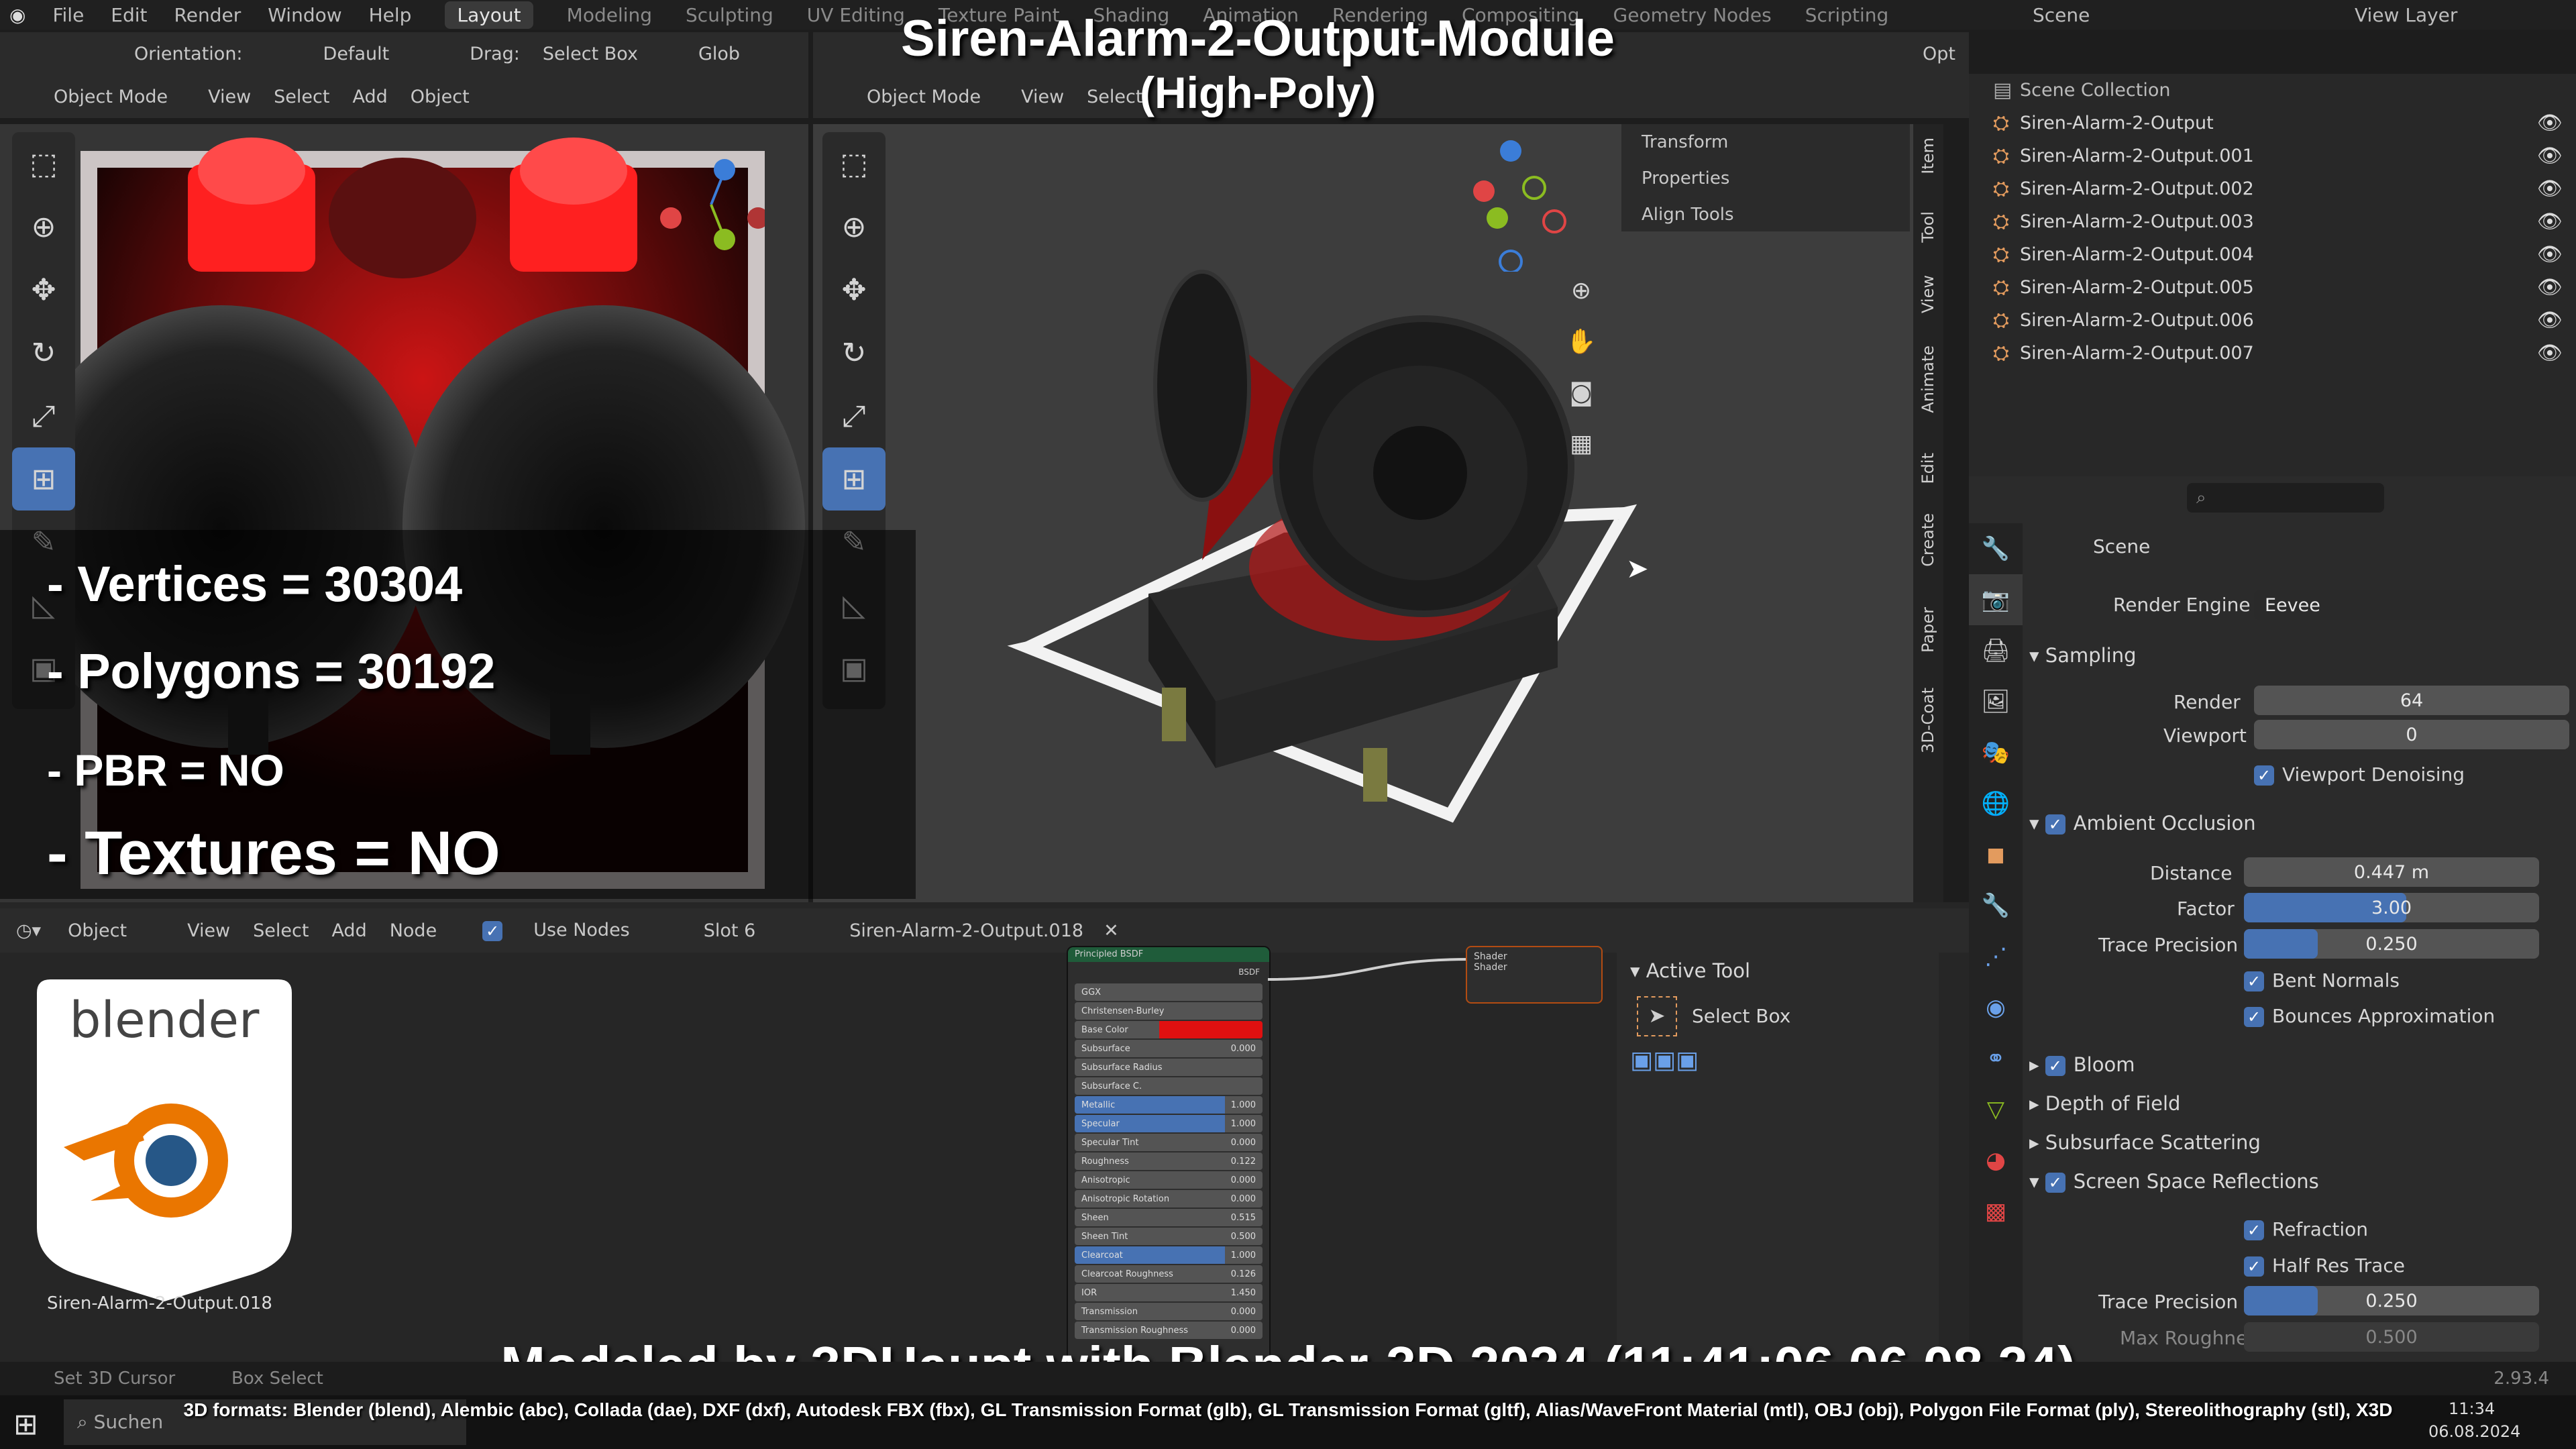 Image resolution: width=2576 pixels, height=1449 pixels. Describe the element at coordinates (2391, 872) in the screenshot. I see `ao-distance-field: 0.447 m` at that location.